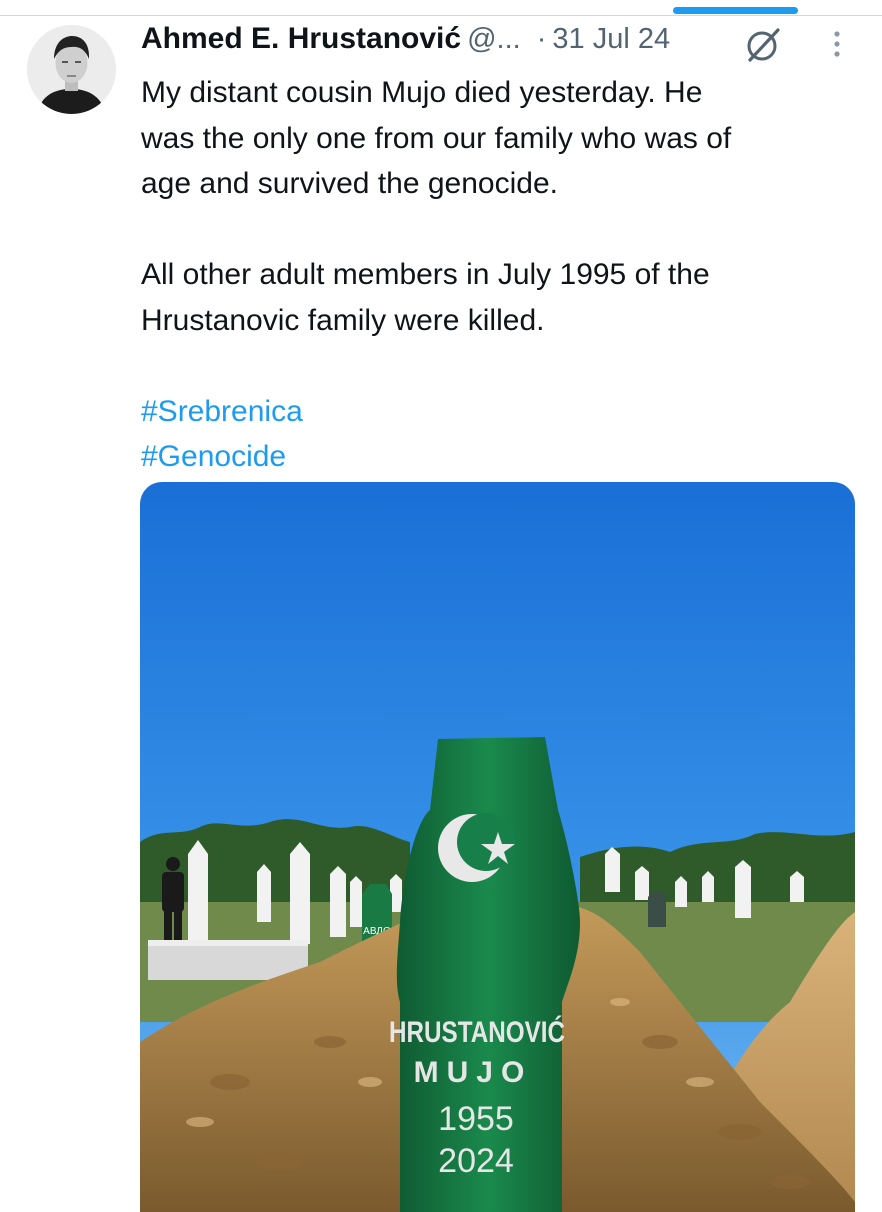 The height and width of the screenshot is (1212, 882). What do you see at coordinates (501, 457) in the screenshot?
I see `hashtag-genocide: #Genocide` at bounding box center [501, 457].